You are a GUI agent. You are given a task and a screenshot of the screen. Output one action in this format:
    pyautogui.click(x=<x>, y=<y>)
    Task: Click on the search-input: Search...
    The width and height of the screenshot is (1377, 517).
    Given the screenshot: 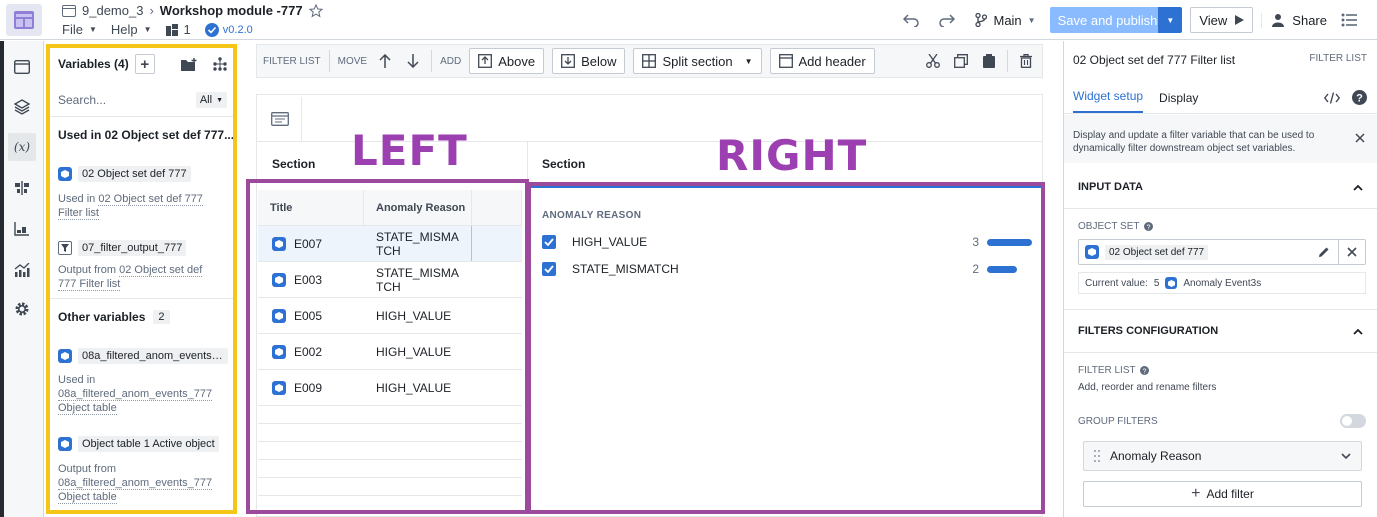 What is the action you would take?
    pyautogui.click(x=82, y=100)
    